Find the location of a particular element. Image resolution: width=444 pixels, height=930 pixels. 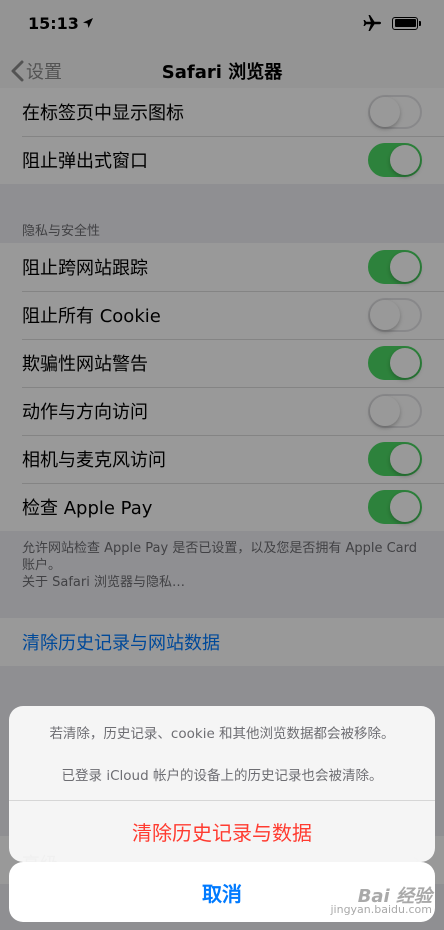

message-line-1: 若清除，历史记录、cookie 和其他浏览数据都会被移除。 is located at coordinates (222, 734).